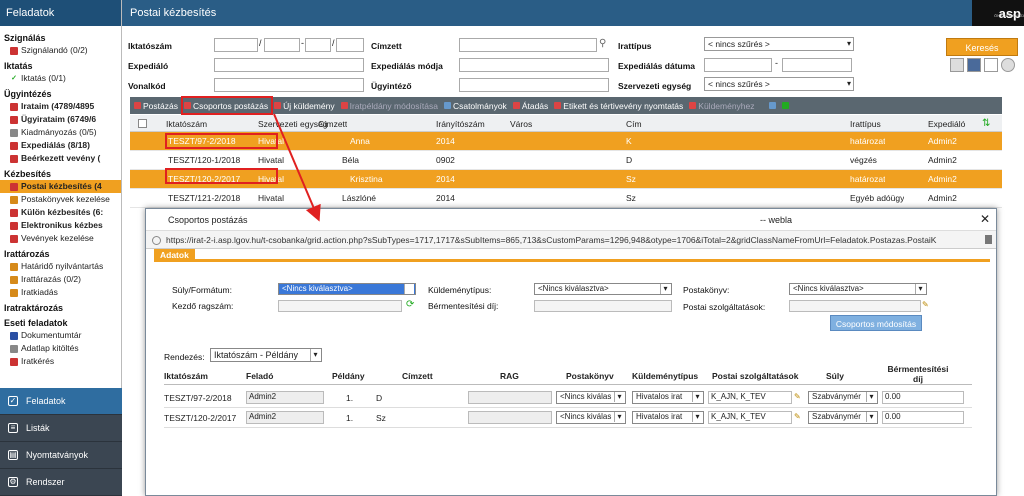 The height and width of the screenshot is (496, 1024). Describe the element at coordinates (475, 106) in the screenshot. I see `toolbar-button-4: Csatolmányok` at that location.